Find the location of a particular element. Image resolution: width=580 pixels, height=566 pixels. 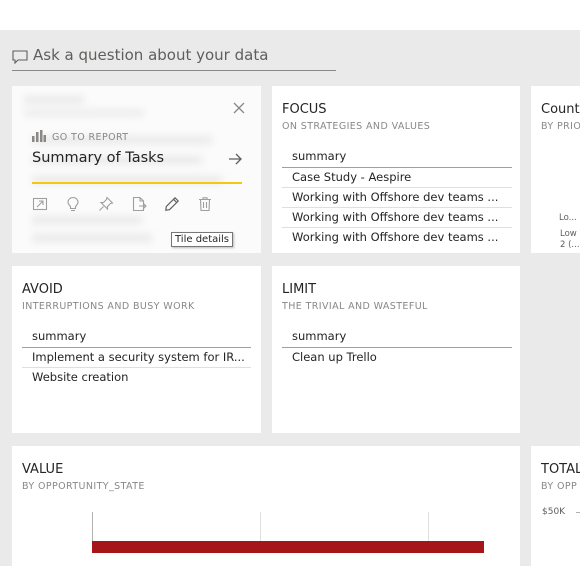

tile-subtitle: ON STRATEGIES AND VALUES is located at coordinates (356, 126).